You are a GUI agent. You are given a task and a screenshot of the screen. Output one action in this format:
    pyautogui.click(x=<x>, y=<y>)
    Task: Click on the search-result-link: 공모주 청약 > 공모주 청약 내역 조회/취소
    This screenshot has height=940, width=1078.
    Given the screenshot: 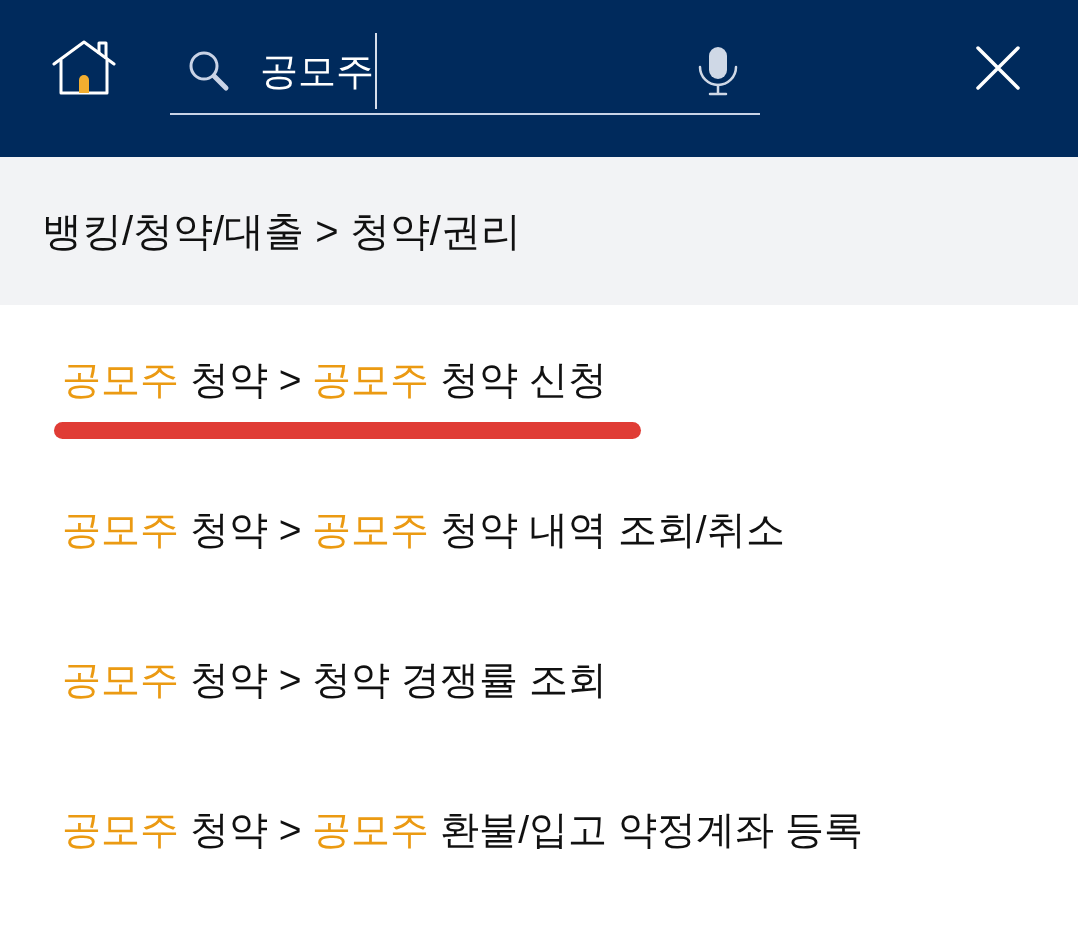 What is the action you would take?
    pyautogui.click(x=423, y=530)
    